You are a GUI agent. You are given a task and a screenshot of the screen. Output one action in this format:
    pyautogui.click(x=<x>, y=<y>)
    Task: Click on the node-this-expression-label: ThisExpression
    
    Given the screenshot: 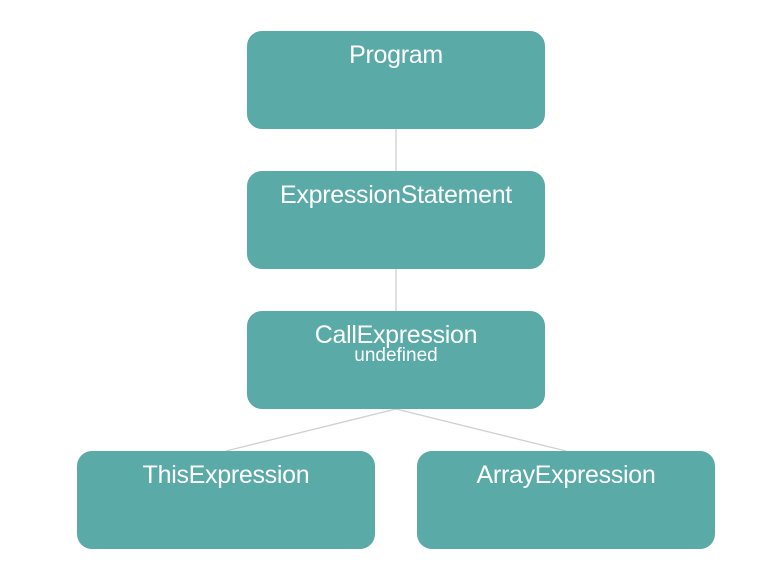 What is the action you would take?
    pyautogui.click(x=226, y=475)
    